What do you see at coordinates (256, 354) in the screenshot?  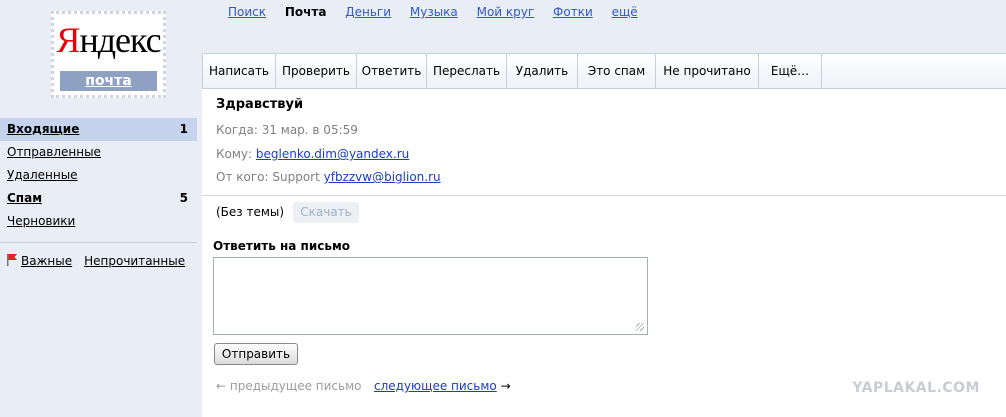 I see `send-button: Отправить` at bounding box center [256, 354].